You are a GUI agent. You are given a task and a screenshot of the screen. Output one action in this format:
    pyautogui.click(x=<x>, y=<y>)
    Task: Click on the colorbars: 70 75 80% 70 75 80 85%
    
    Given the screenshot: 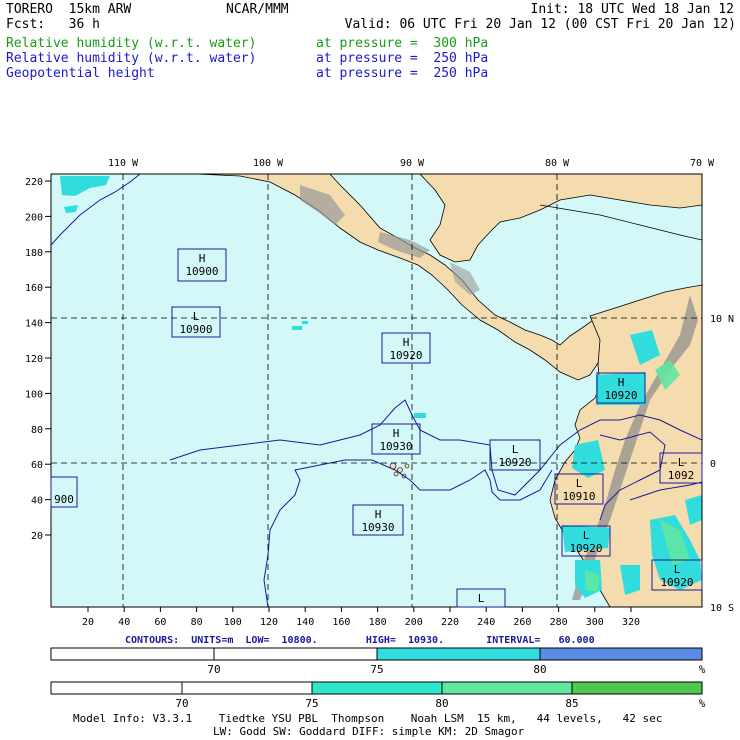 What is the action you would take?
    pyautogui.click(x=378, y=678)
    